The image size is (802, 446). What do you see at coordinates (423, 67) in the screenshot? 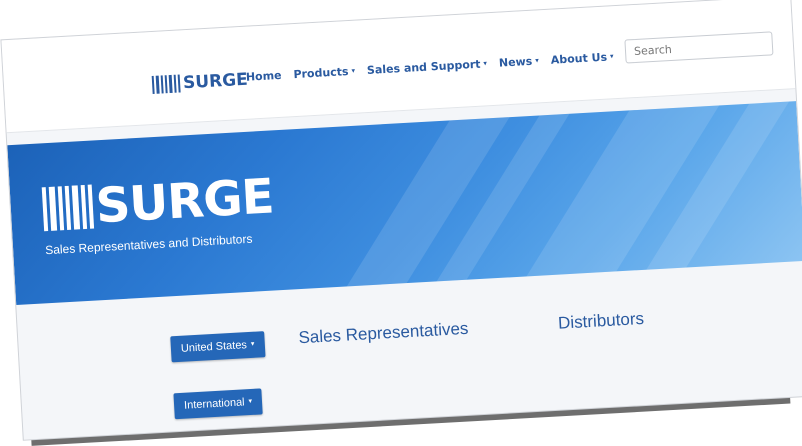
I see `nav-item-label: Sales and Support` at bounding box center [423, 67].